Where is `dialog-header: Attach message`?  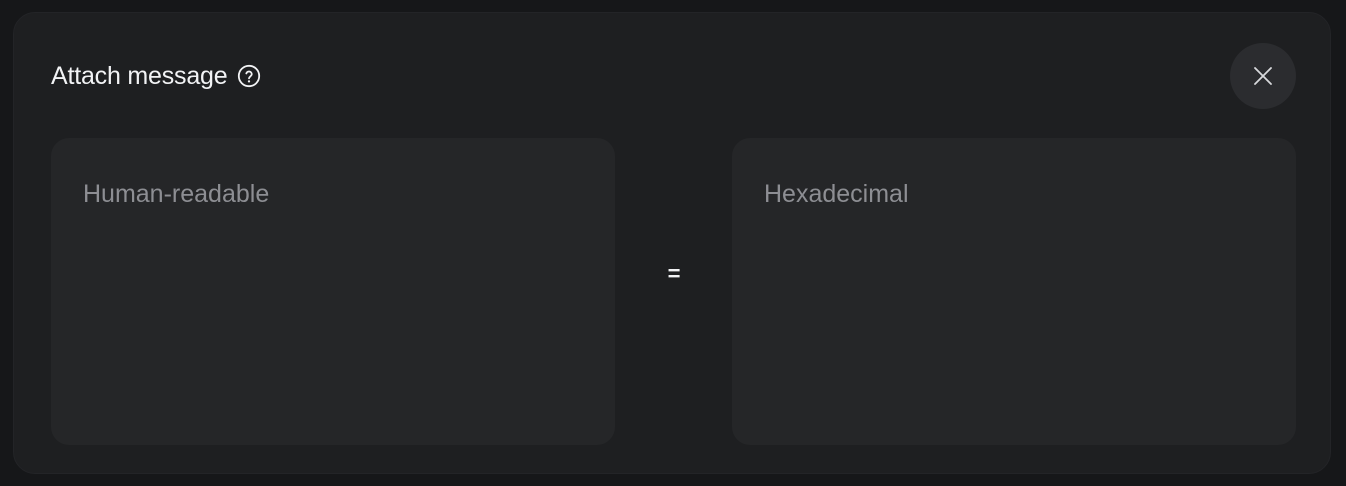 dialog-header: Attach message is located at coordinates (156, 76).